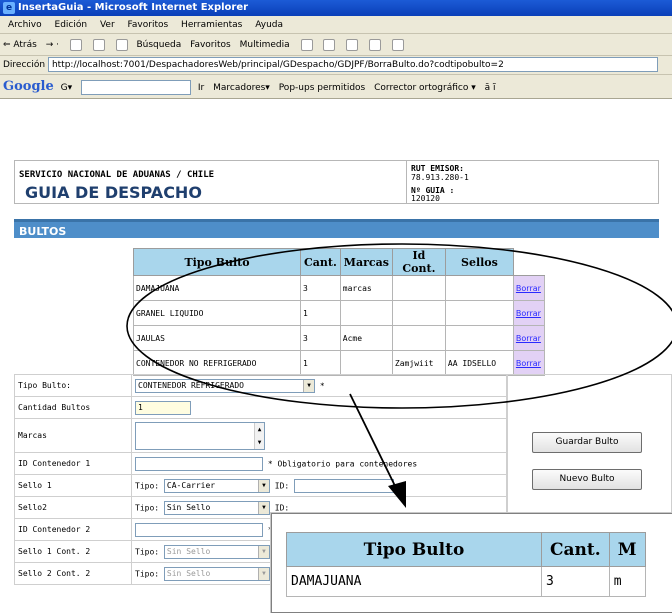 This screenshot has height=613, width=672. What do you see at coordinates (199, 463) in the screenshot?
I see `idcont1-input` at bounding box center [199, 463].